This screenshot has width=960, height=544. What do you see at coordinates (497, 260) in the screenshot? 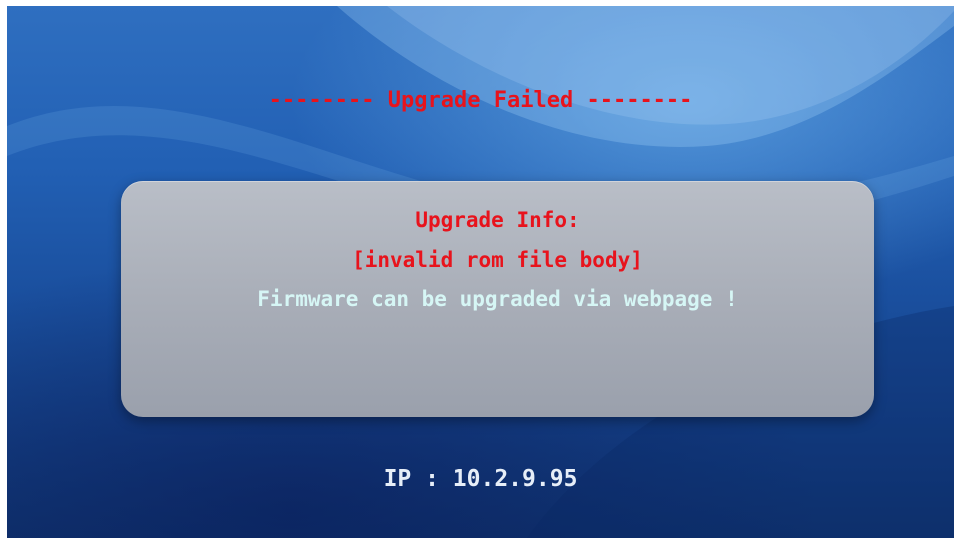
I see `error-detail: [invalid rom file body]` at bounding box center [497, 260].